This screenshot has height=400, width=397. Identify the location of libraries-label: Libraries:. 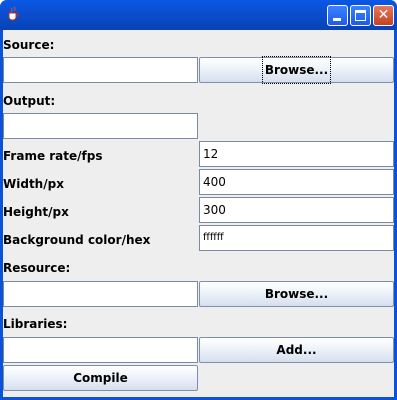
(35, 324).